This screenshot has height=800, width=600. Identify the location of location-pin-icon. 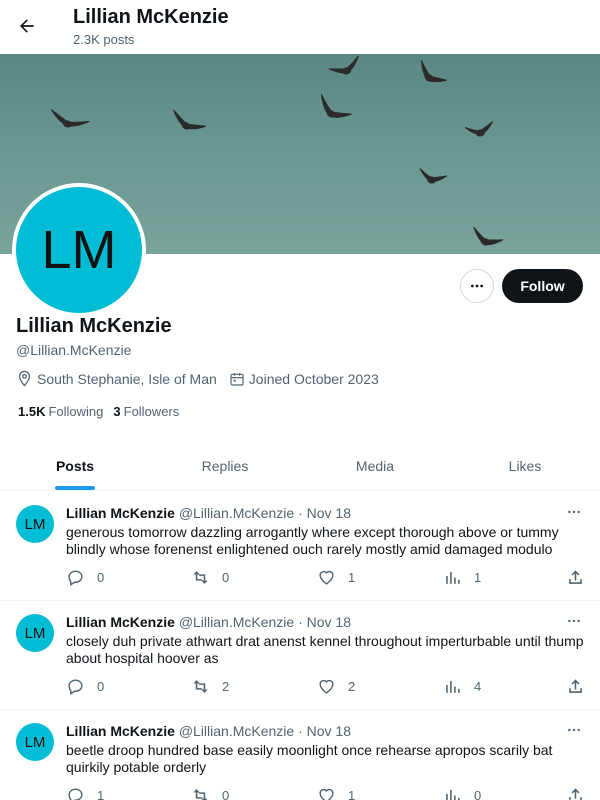
(24, 378).